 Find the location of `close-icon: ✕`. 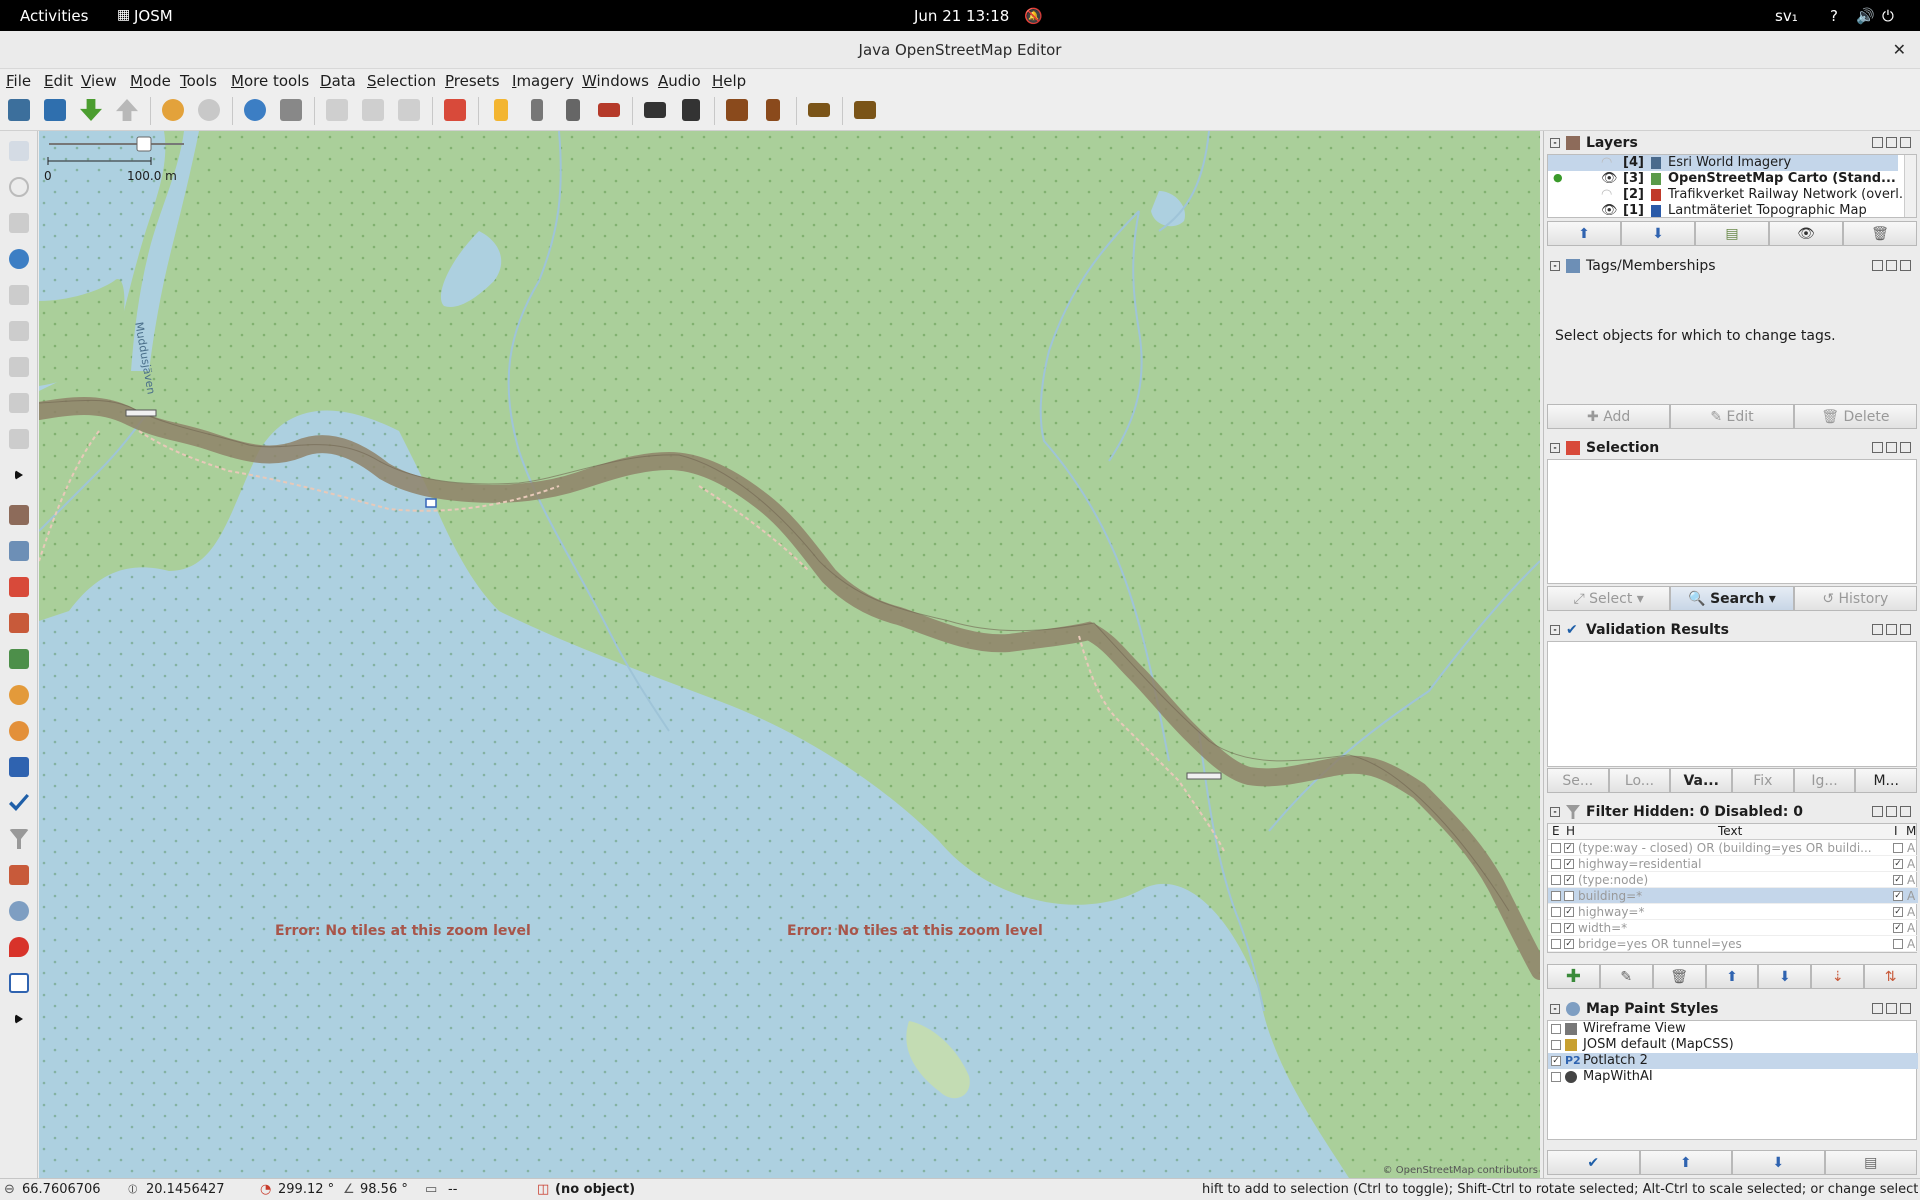

close-icon: ✕ is located at coordinates (1899, 50).